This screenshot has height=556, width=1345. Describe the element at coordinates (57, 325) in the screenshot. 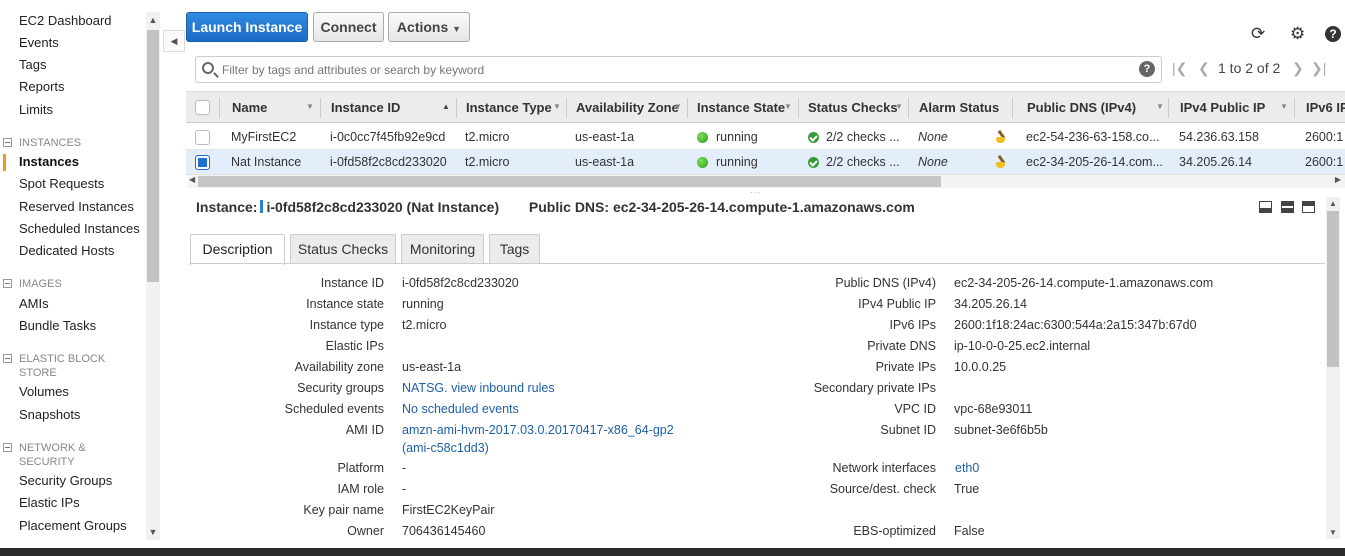

I see `sidebar-item-bundle-tasks: Bundle Tasks` at that location.